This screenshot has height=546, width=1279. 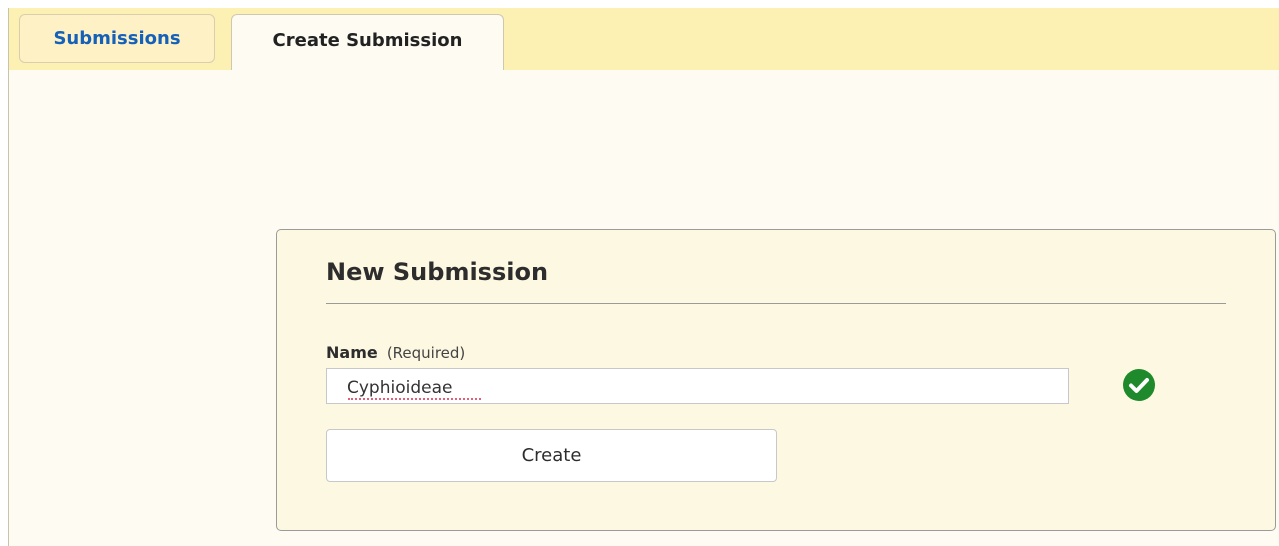 What do you see at coordinates (551, 455) in the screenshot?
I see `create-button: Create` at bounding box center [551, 455].